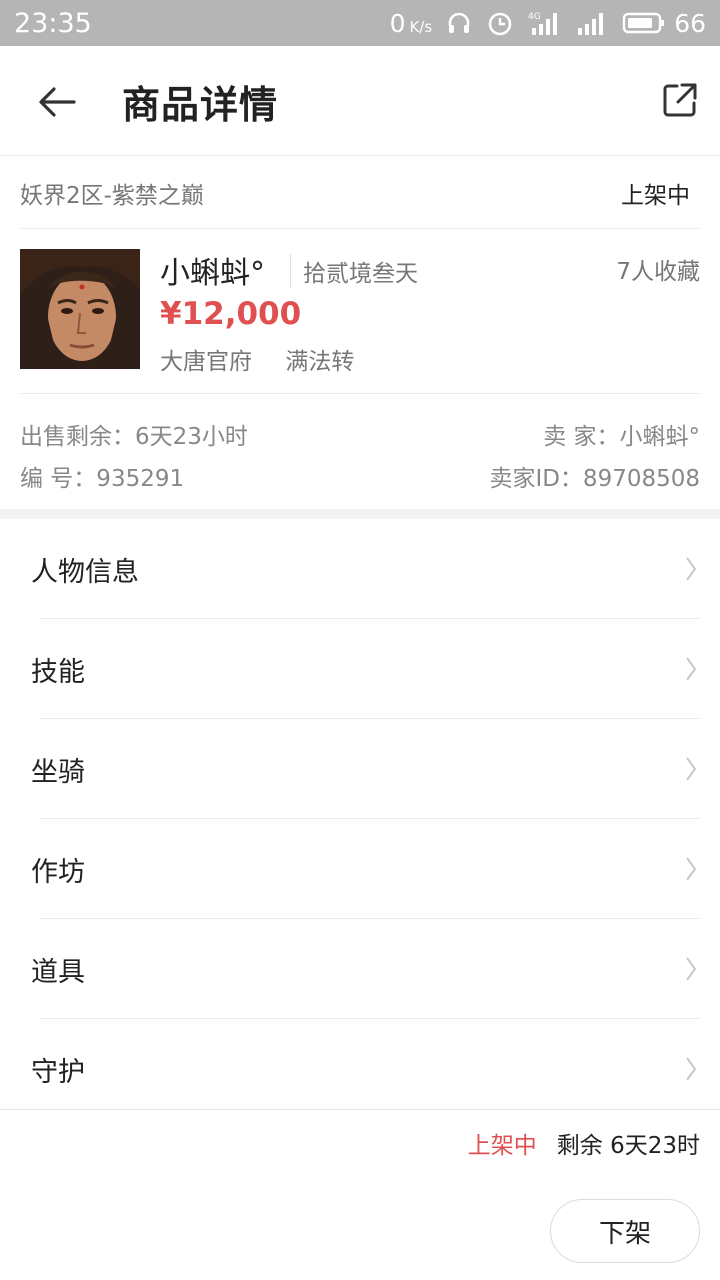  I want to click on status-time: 23:35, so click(53, 23).